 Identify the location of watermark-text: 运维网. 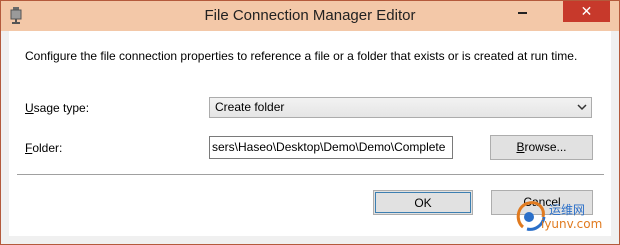
(567, 210).